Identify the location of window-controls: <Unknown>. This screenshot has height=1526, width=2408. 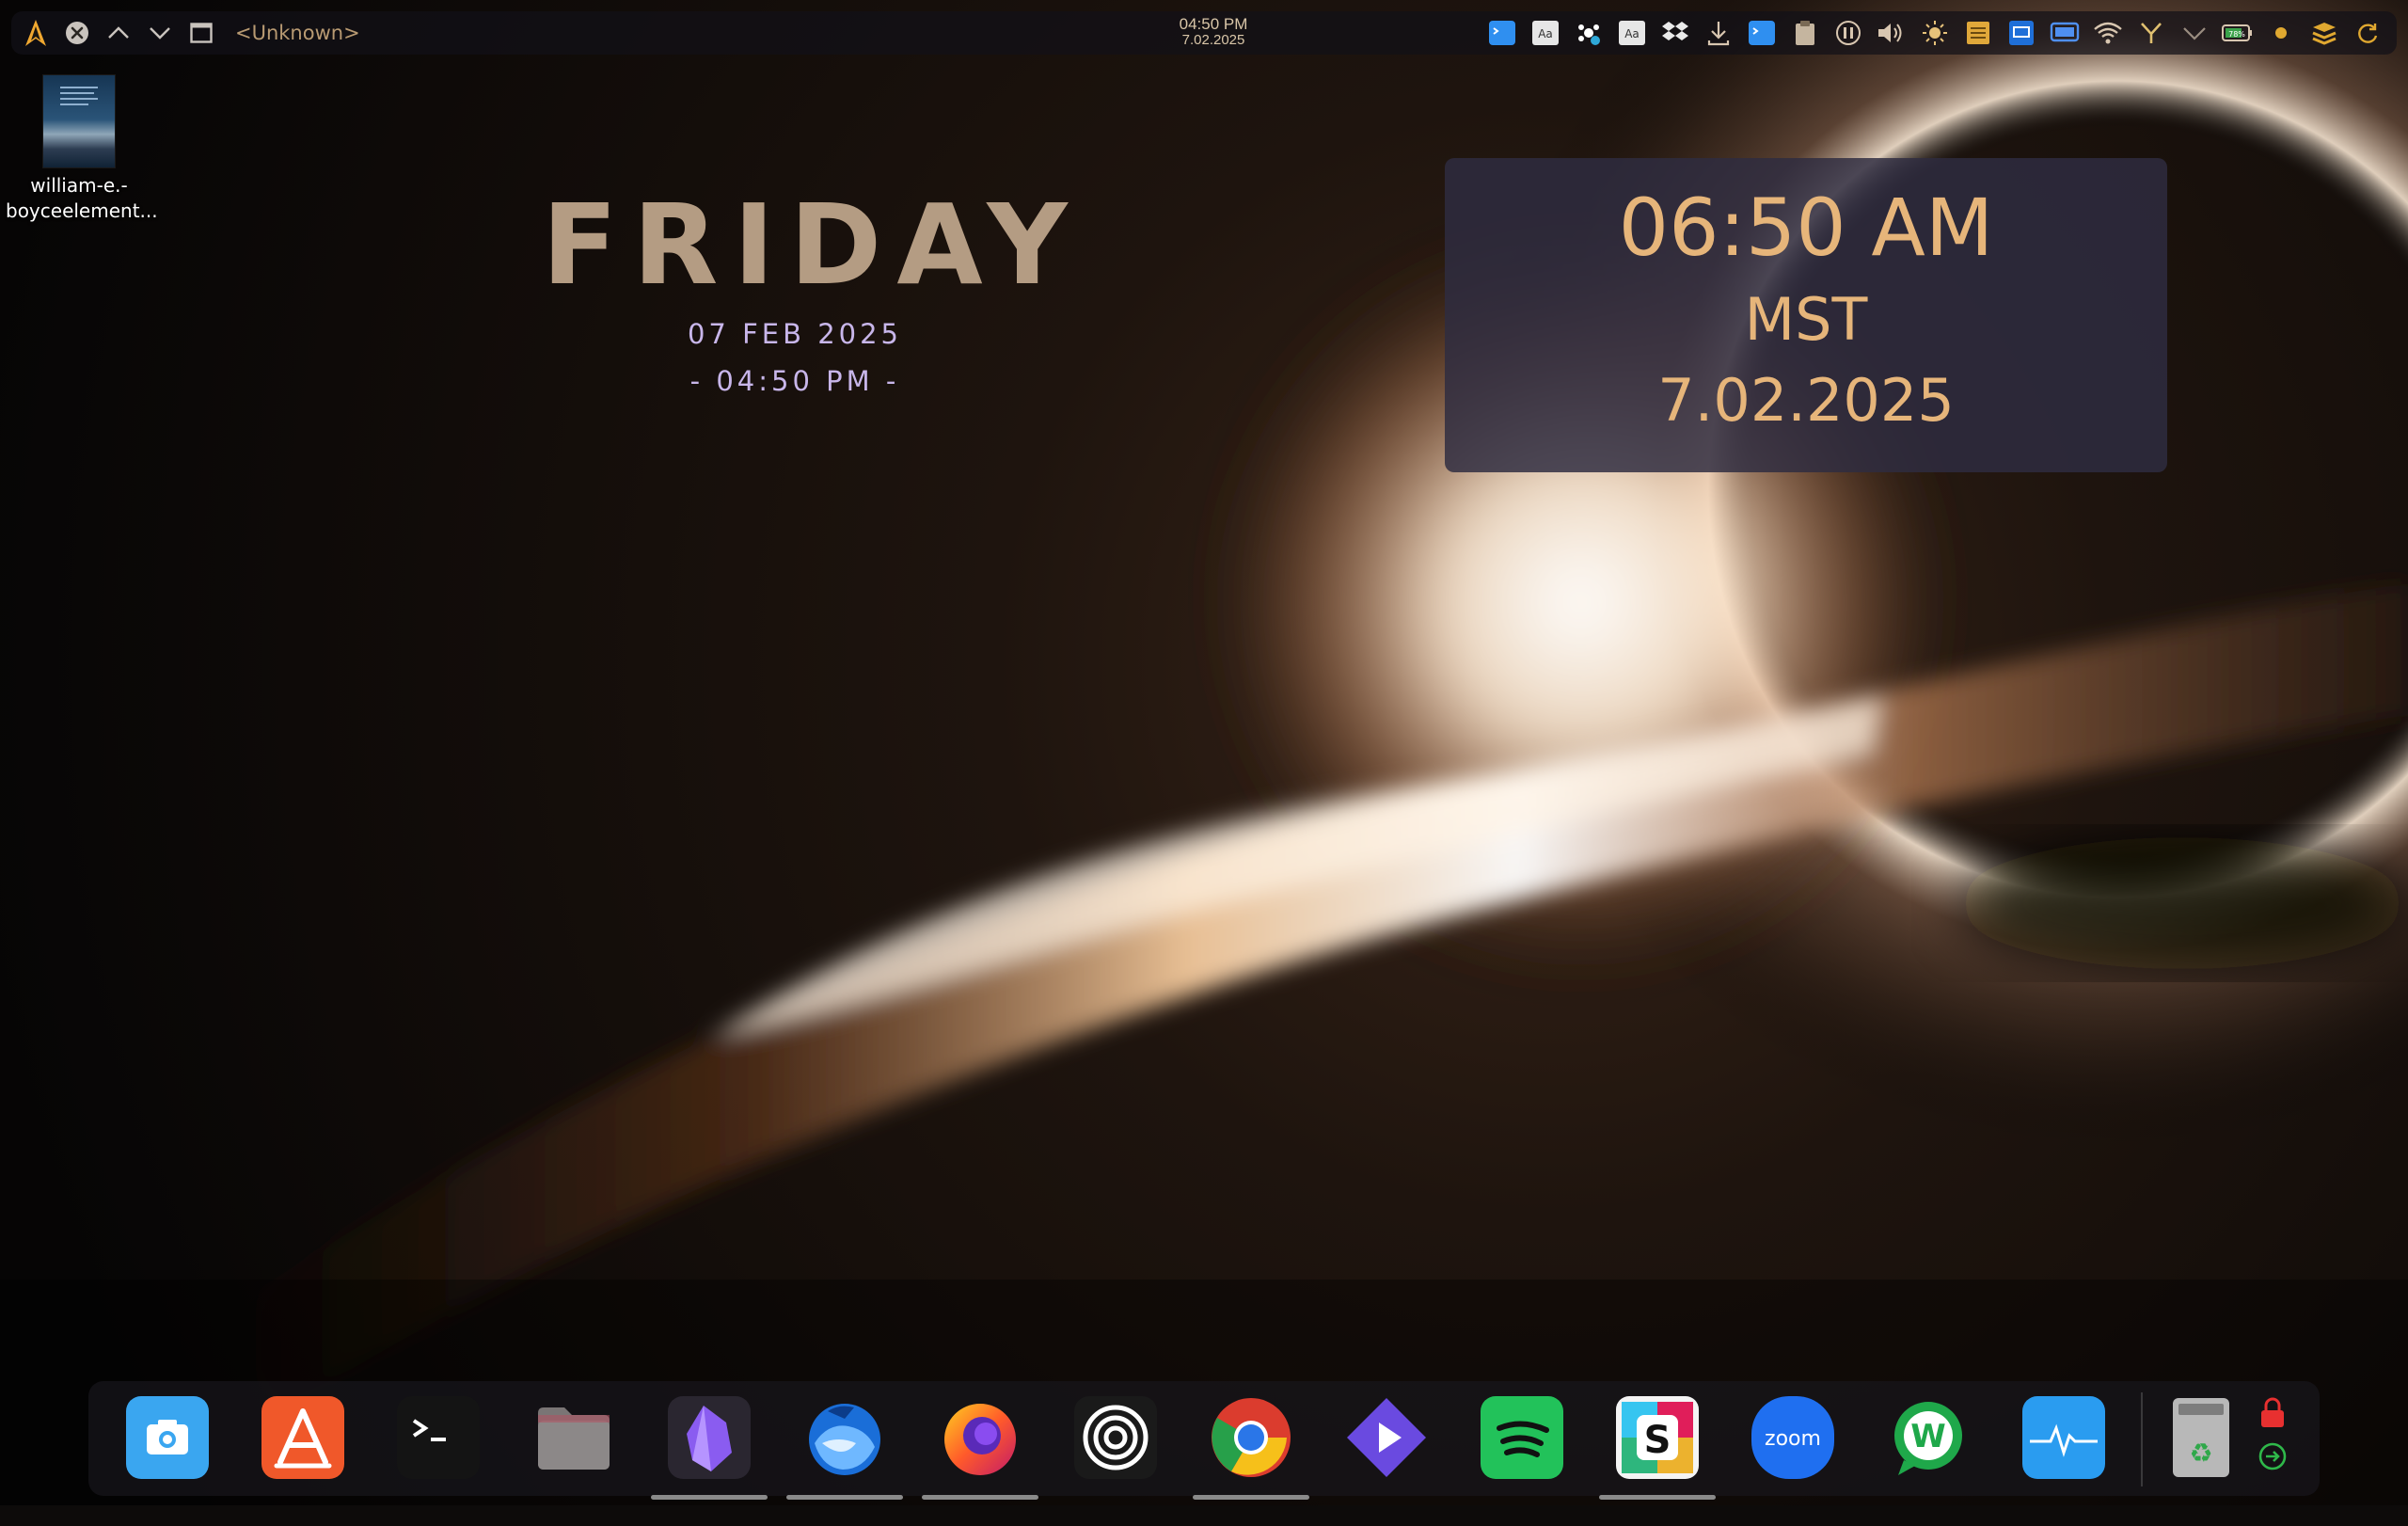
(186, 33).